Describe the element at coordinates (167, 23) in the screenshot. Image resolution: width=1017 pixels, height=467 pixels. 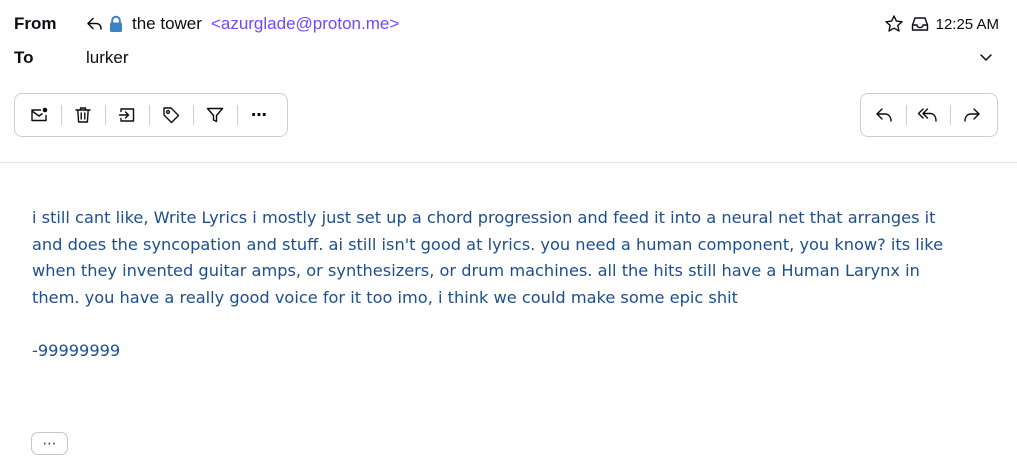
I see `sender-name: the tower` at that location.